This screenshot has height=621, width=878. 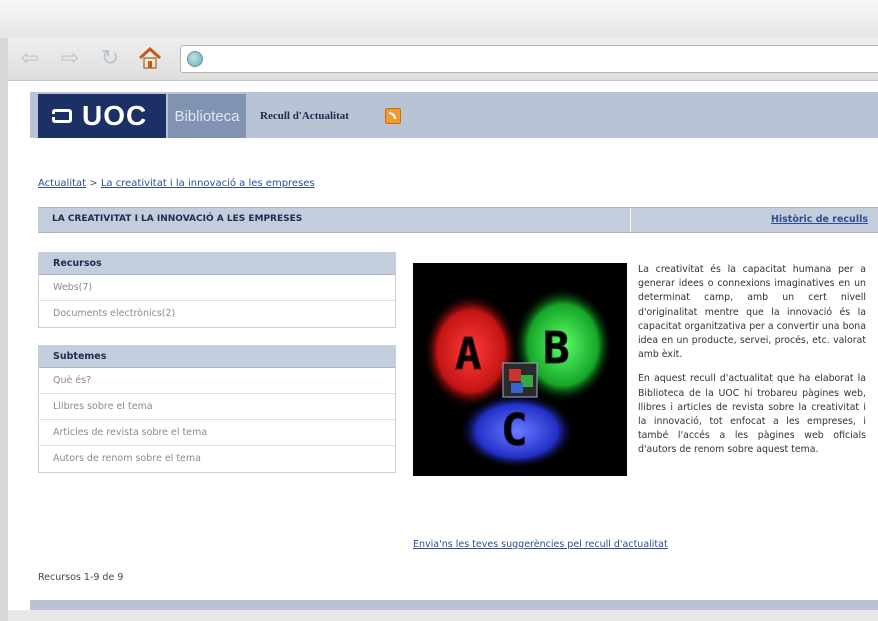 I want to click on browser-toolbar: ⇦ ⇨ ↻, so click(x=443, y=59).